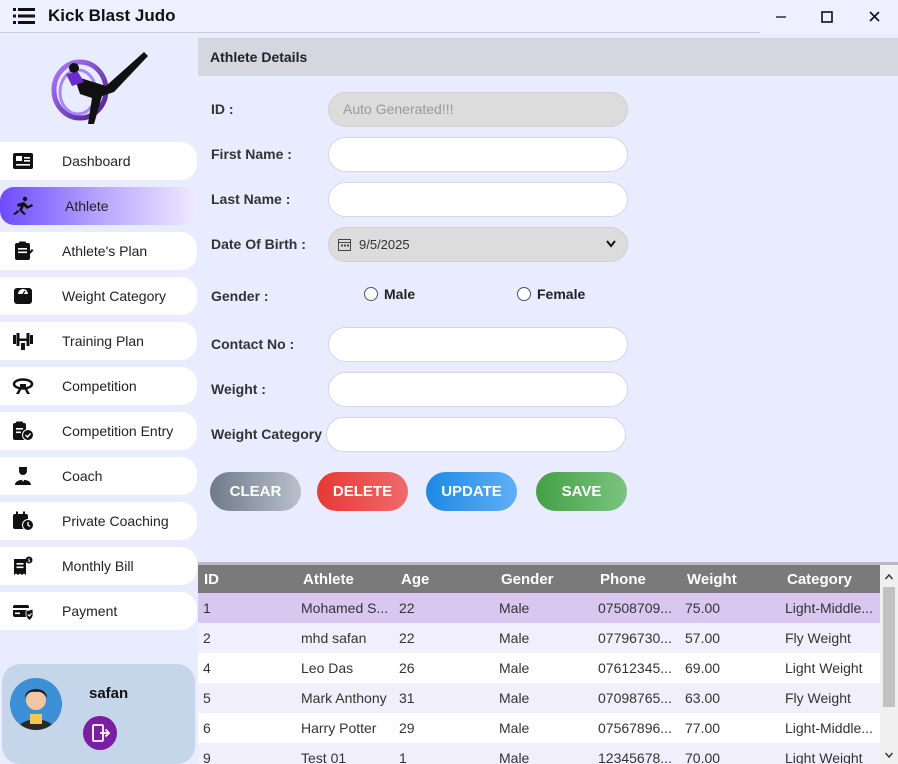 The image size is (898, 764). What do you see at coordinates (24, 16) in the screenshot?
I see `menu-icon` at bounding box center [24, 16].